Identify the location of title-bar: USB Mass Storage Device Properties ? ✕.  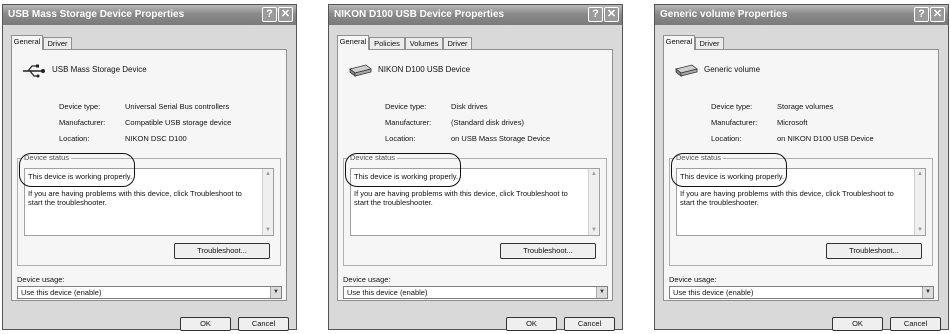
(149, 15).